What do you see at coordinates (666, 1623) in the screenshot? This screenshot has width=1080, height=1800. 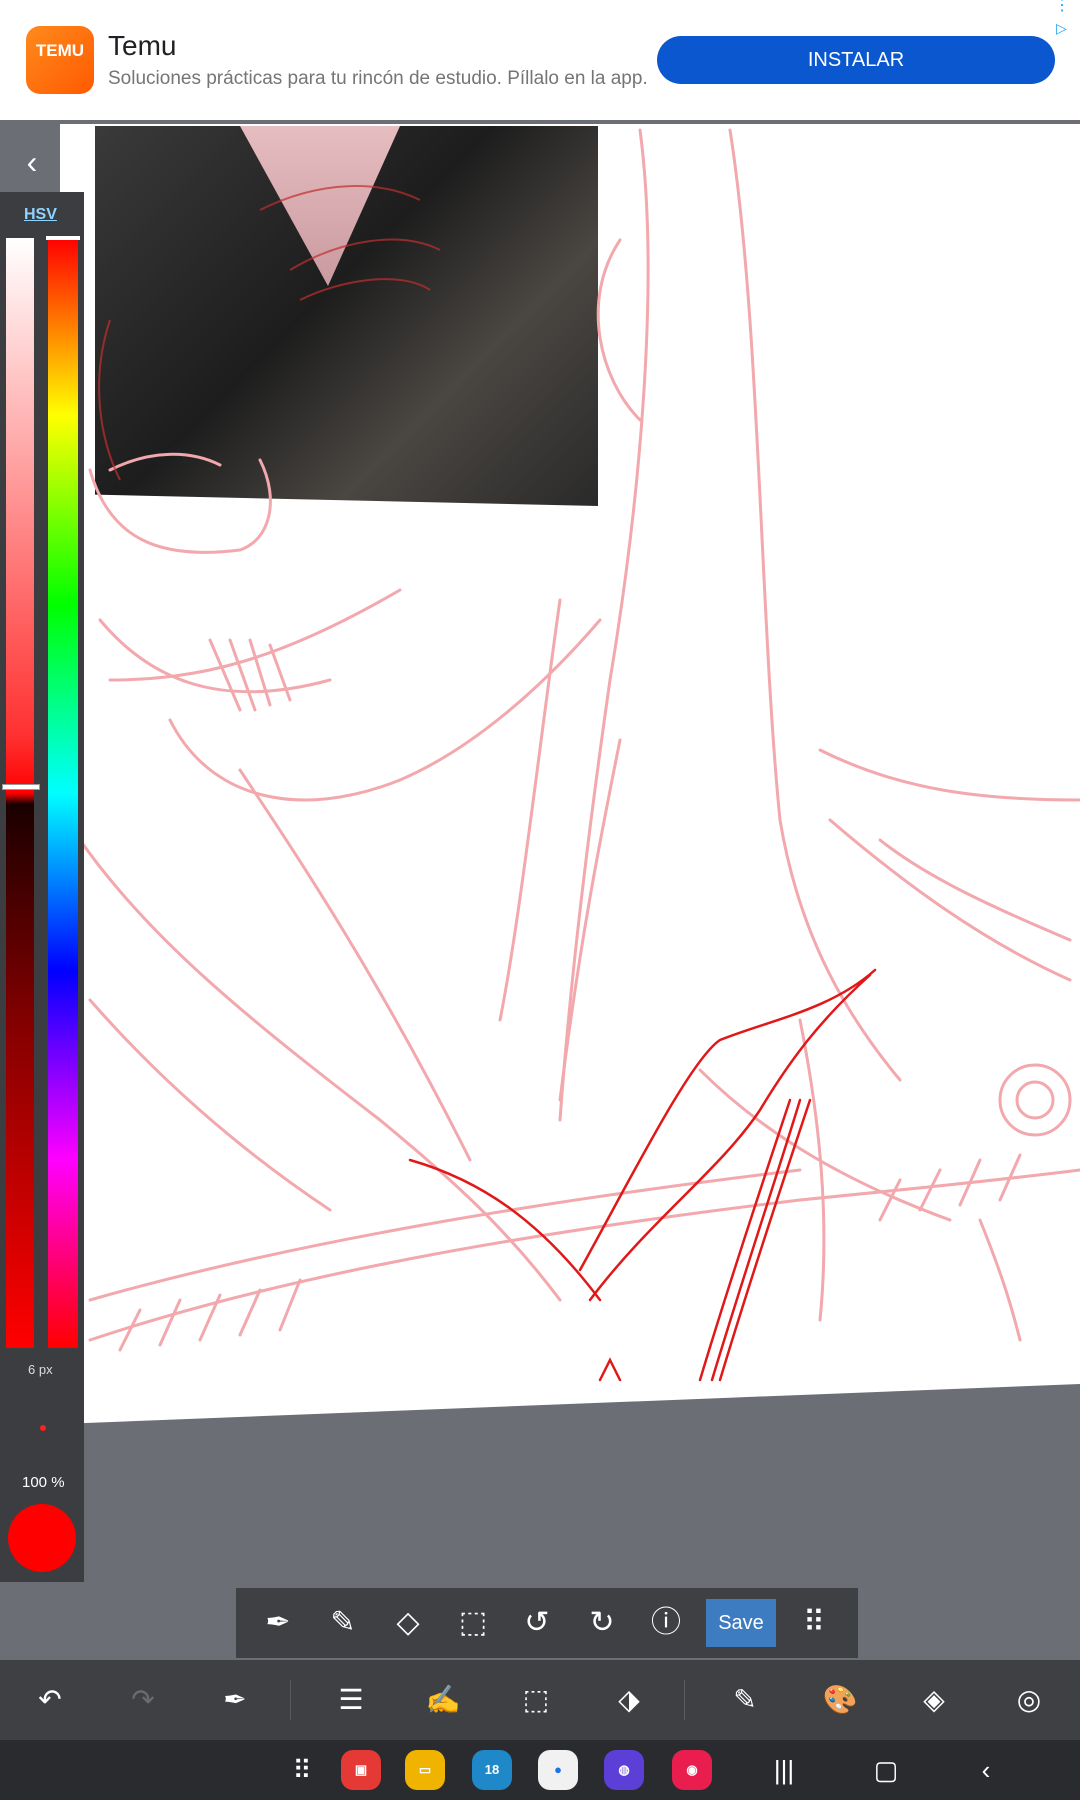 I see `help-icon: ⓘ` at bounding box center [666, 1623].